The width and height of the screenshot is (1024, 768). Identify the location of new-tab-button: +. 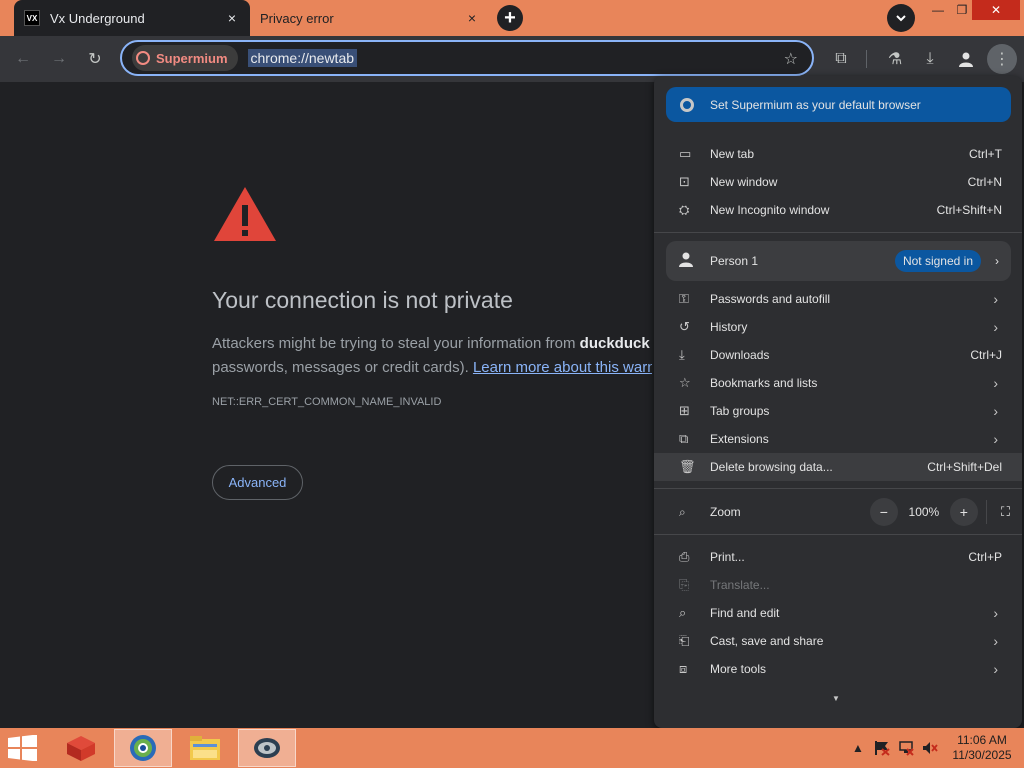
(510, 18).